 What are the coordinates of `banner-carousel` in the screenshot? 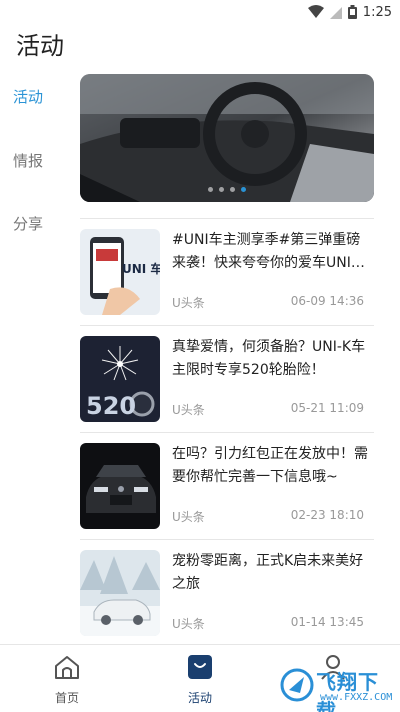 It's located at (227, 138).